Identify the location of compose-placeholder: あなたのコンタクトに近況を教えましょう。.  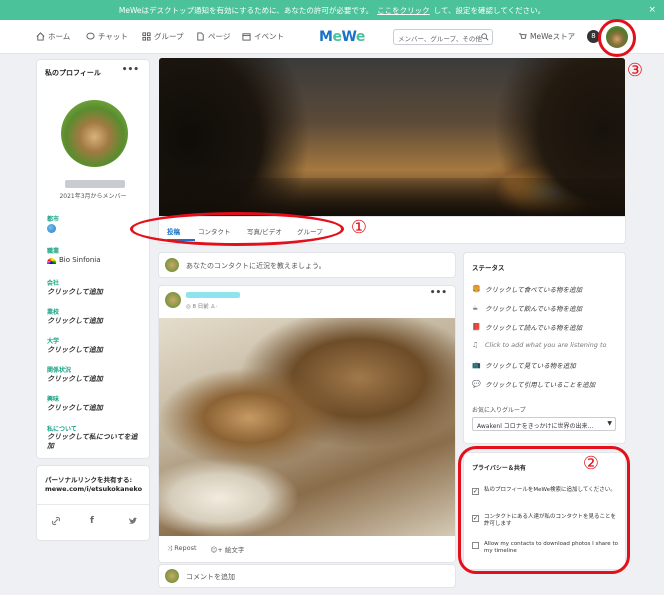
(256, 266).